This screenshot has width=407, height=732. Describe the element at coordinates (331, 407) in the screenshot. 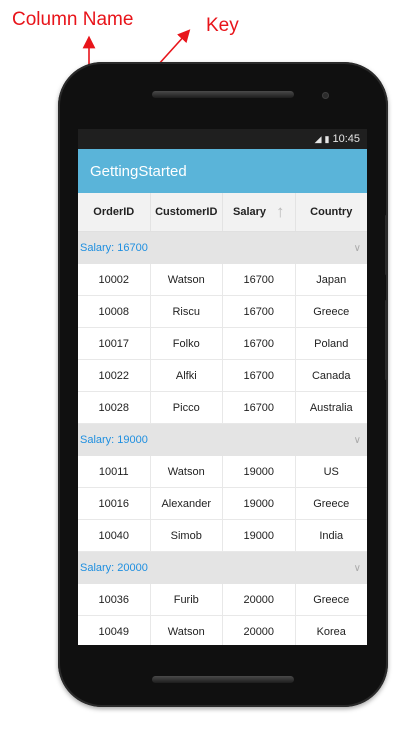

I see `table-cell: Australia` at that location.